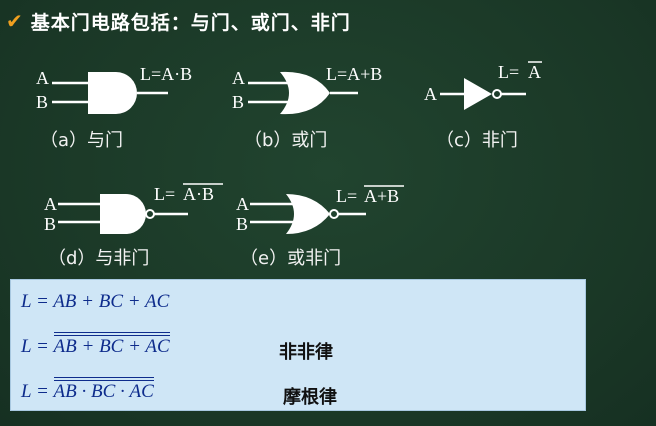 Image resolution: width=656 pixels, height=426 pixels. I want to click on formula-2-lhs: L =, so click(37, 346).